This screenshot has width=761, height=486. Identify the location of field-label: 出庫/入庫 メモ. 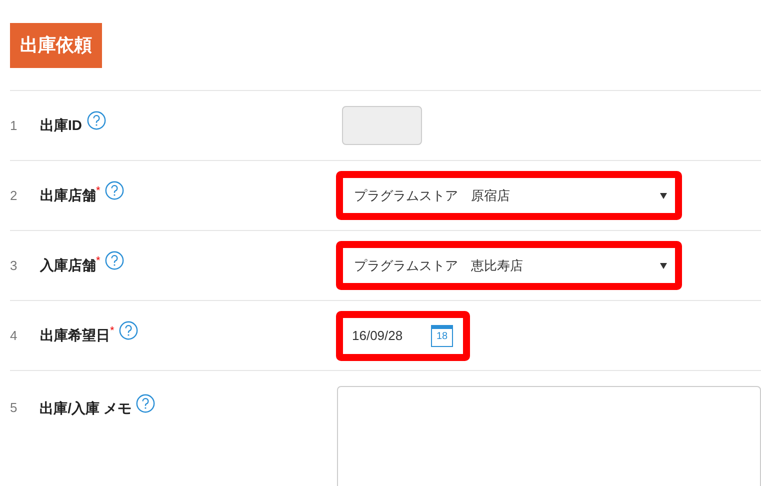
(86, 408).